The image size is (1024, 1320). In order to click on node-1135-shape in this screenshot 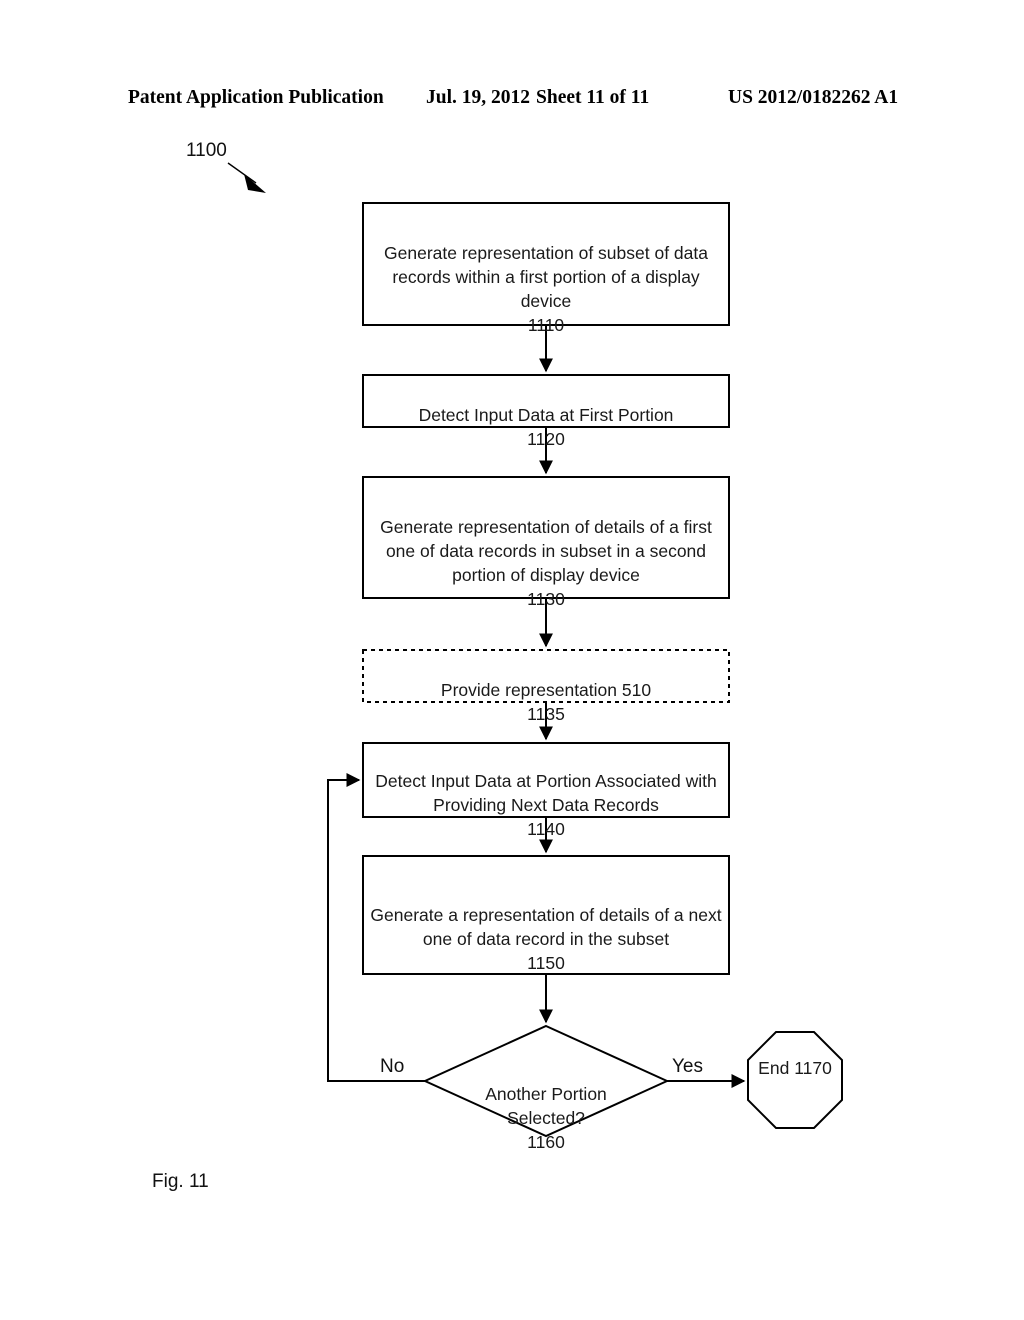, I will do `click(546, 676)`.